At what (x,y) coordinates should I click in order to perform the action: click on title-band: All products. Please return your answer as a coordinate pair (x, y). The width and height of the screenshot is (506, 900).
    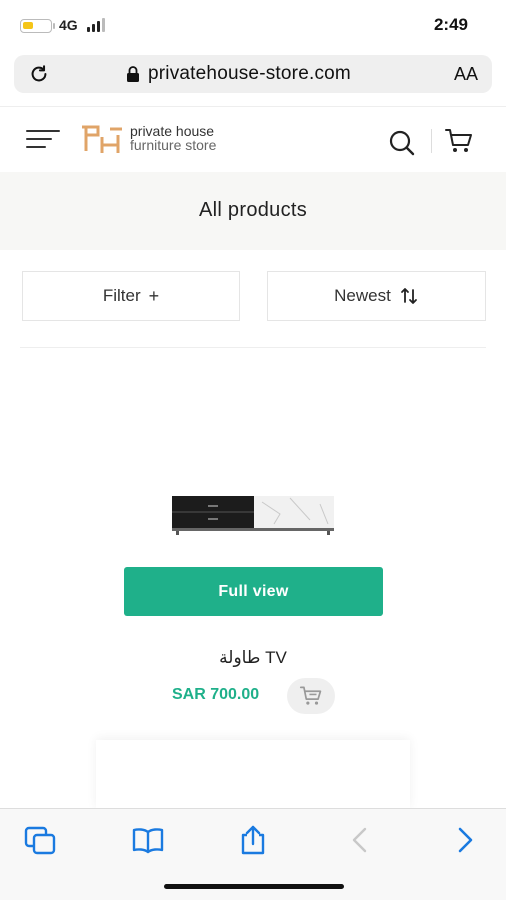
    Looking at the image, I should click on (253, 211).